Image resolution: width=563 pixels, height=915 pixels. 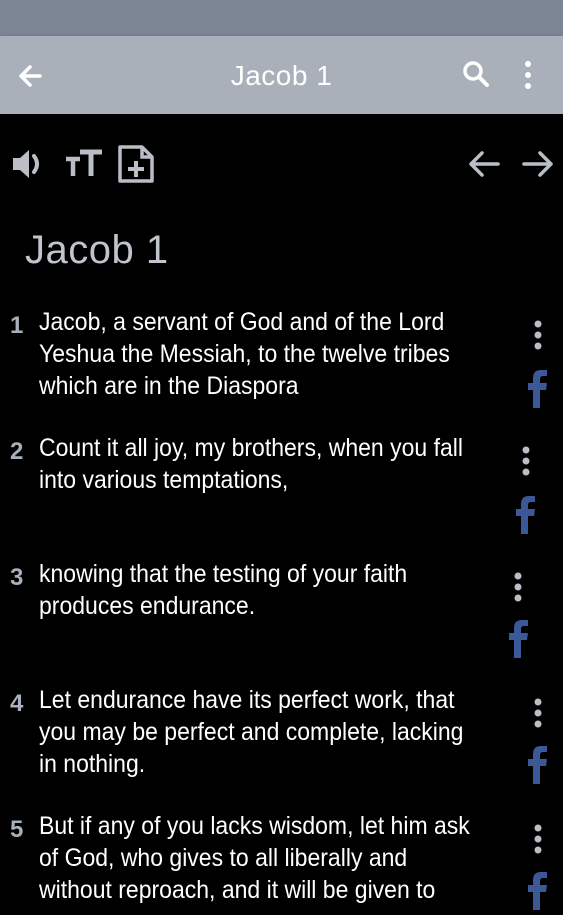 I want to click on search-icon, so click(x=476, y=74).